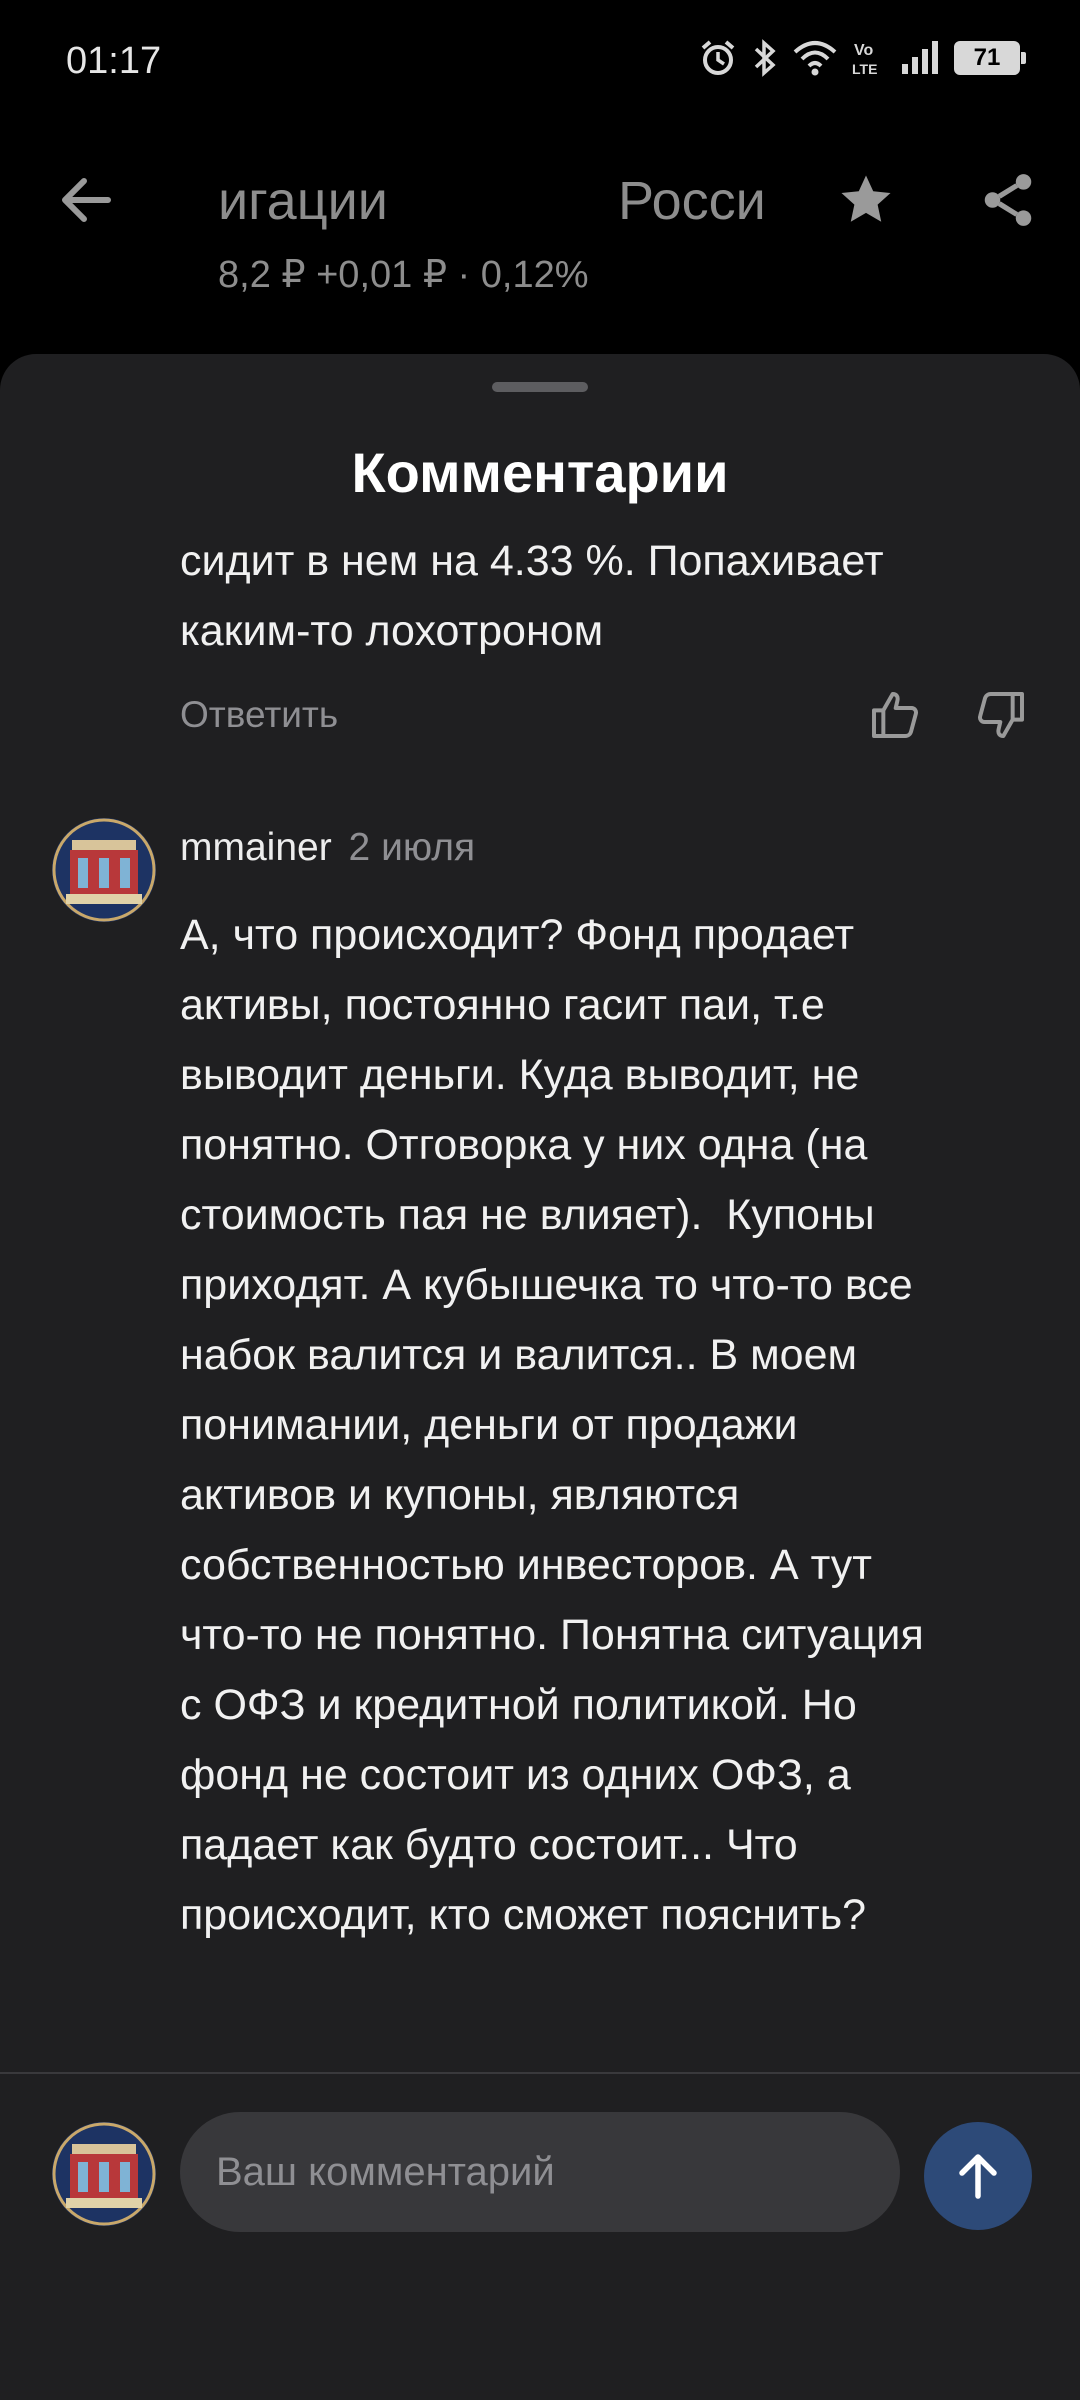 This screenshot has height=2400, width=1080. I want to click on composer-avatar, so click(104, 2174).